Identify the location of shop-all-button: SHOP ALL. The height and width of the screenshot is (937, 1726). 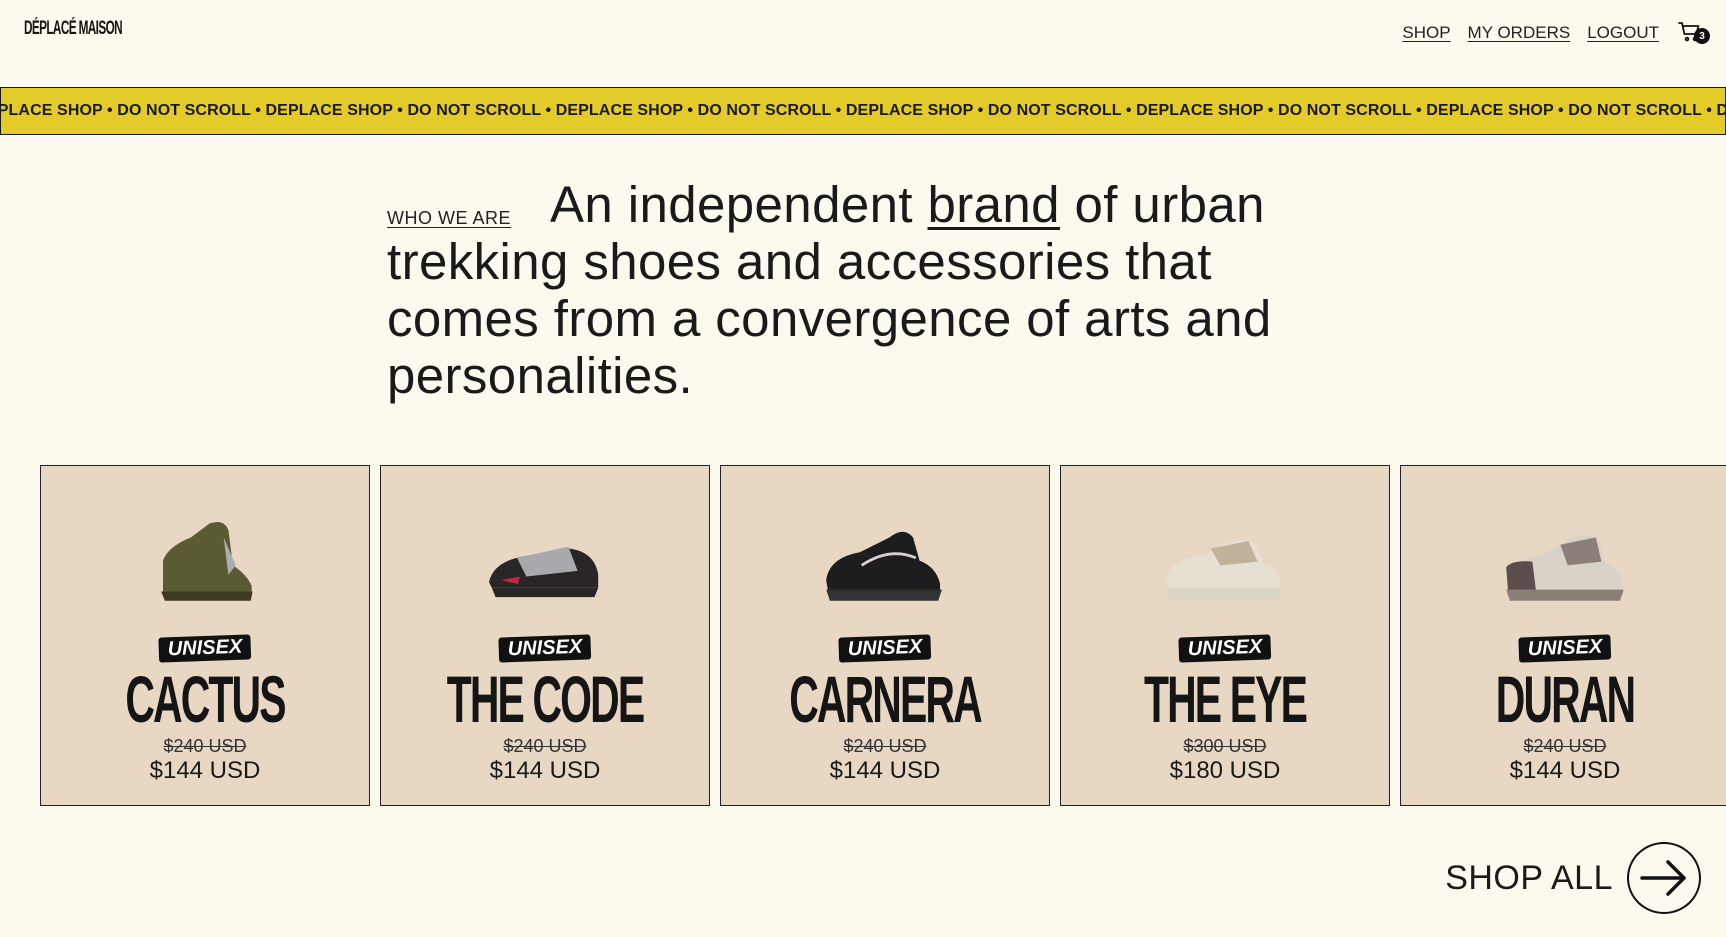
(1573, 878).